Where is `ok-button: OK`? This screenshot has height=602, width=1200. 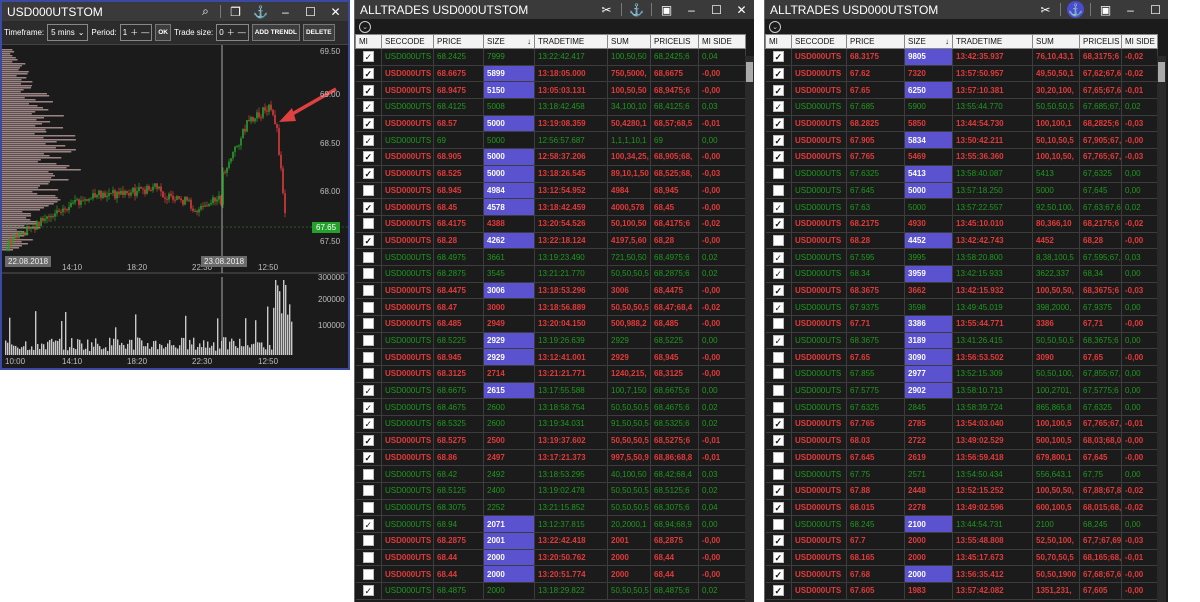
ok-button: OK is located at coordinates (163, 32).